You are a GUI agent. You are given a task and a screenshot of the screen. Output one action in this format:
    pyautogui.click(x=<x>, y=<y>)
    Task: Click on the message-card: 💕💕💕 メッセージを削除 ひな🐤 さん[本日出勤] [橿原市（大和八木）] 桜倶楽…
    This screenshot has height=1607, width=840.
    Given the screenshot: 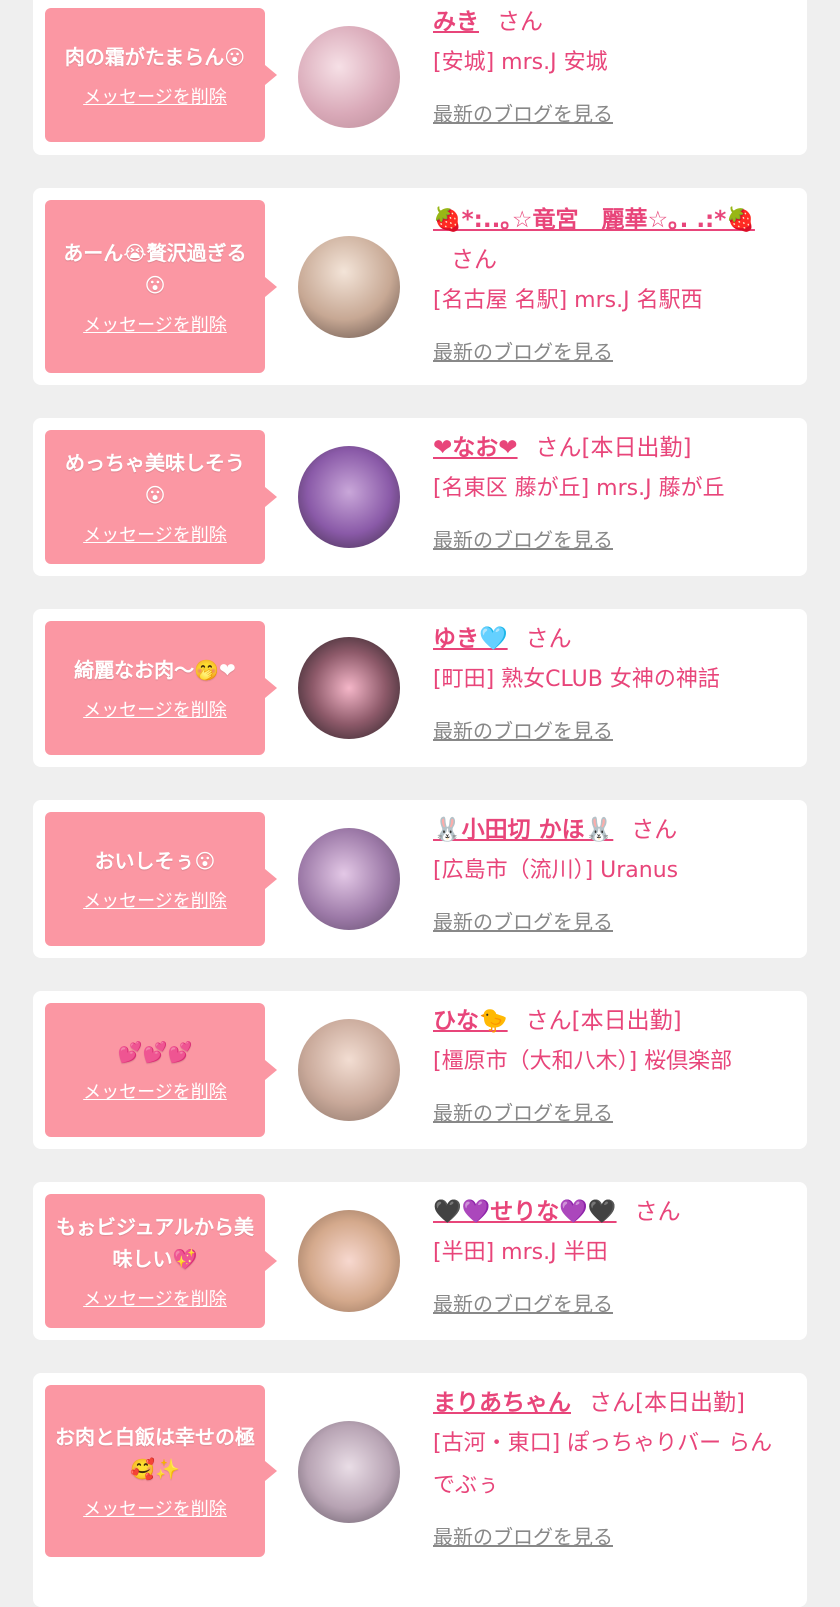 What is the action you would take?
    pyautogui.click(x=420, y=1070)
    